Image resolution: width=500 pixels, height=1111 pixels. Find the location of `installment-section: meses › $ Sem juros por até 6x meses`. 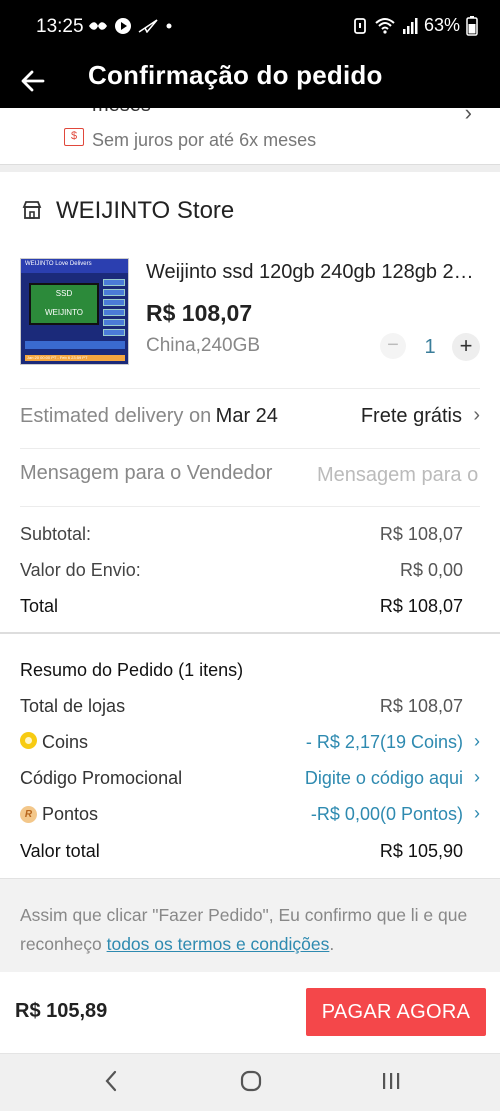

installment-section: meses › $ Sem juros por até 6x meses is located at coordinates (250, 136).